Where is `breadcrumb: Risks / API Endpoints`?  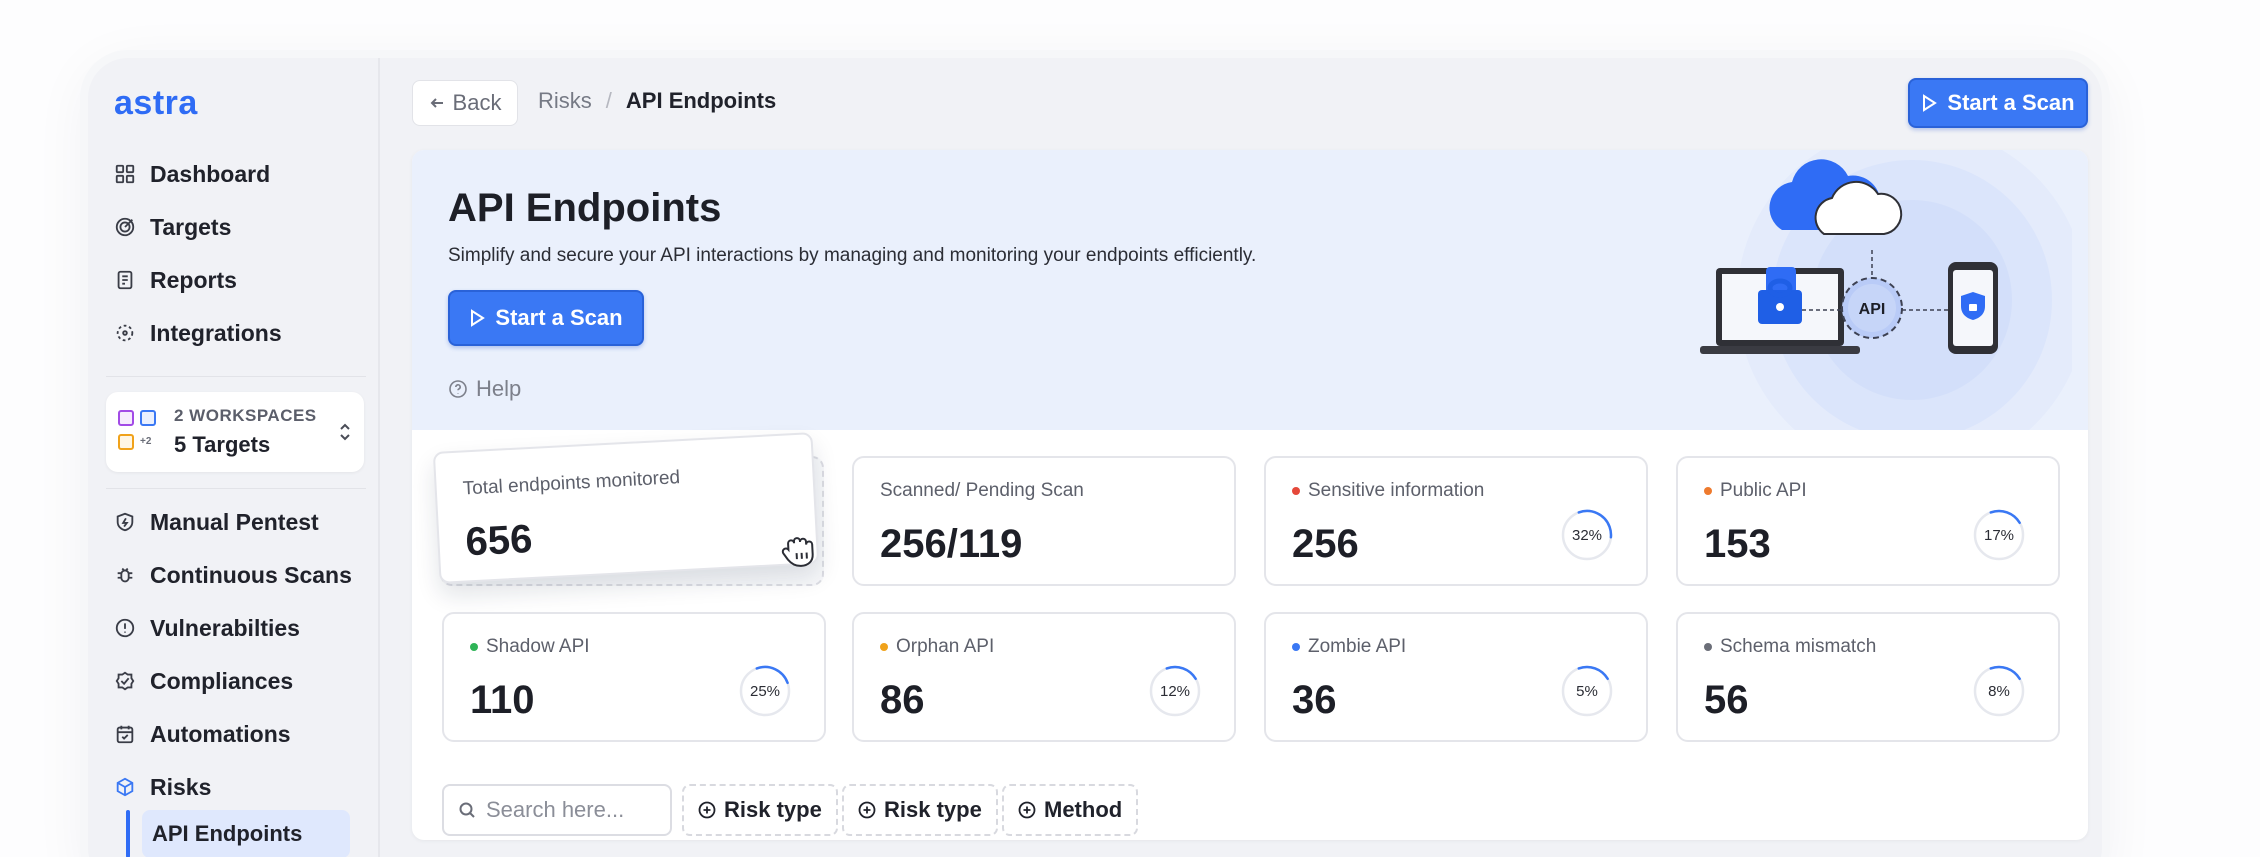 breadcrumb: Risks / API Endpoints is located at coordinates (657, 101).